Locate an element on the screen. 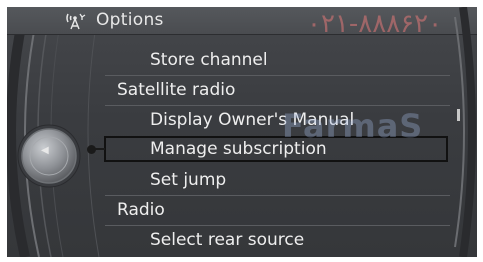 Image resolution: width=483 pixels, height=262 pixels. connector-line is located at coordinates (100, 149).